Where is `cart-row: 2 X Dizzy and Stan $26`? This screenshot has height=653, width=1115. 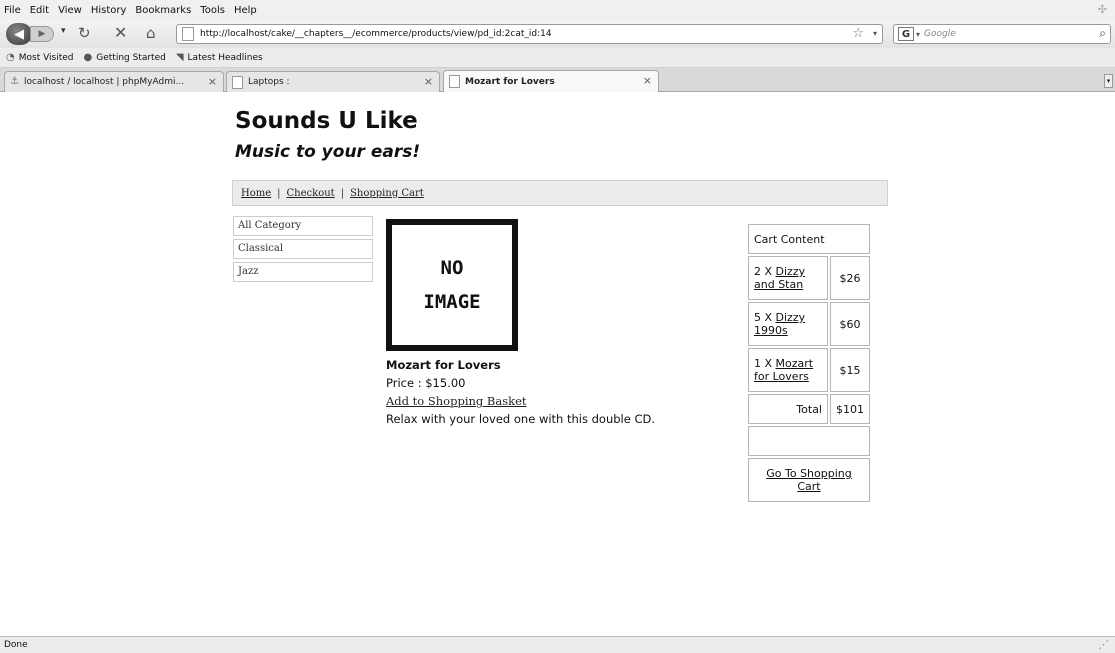 cart-row: 2 X Dizzy and Stan $26 is located at coordinates (809, 278).